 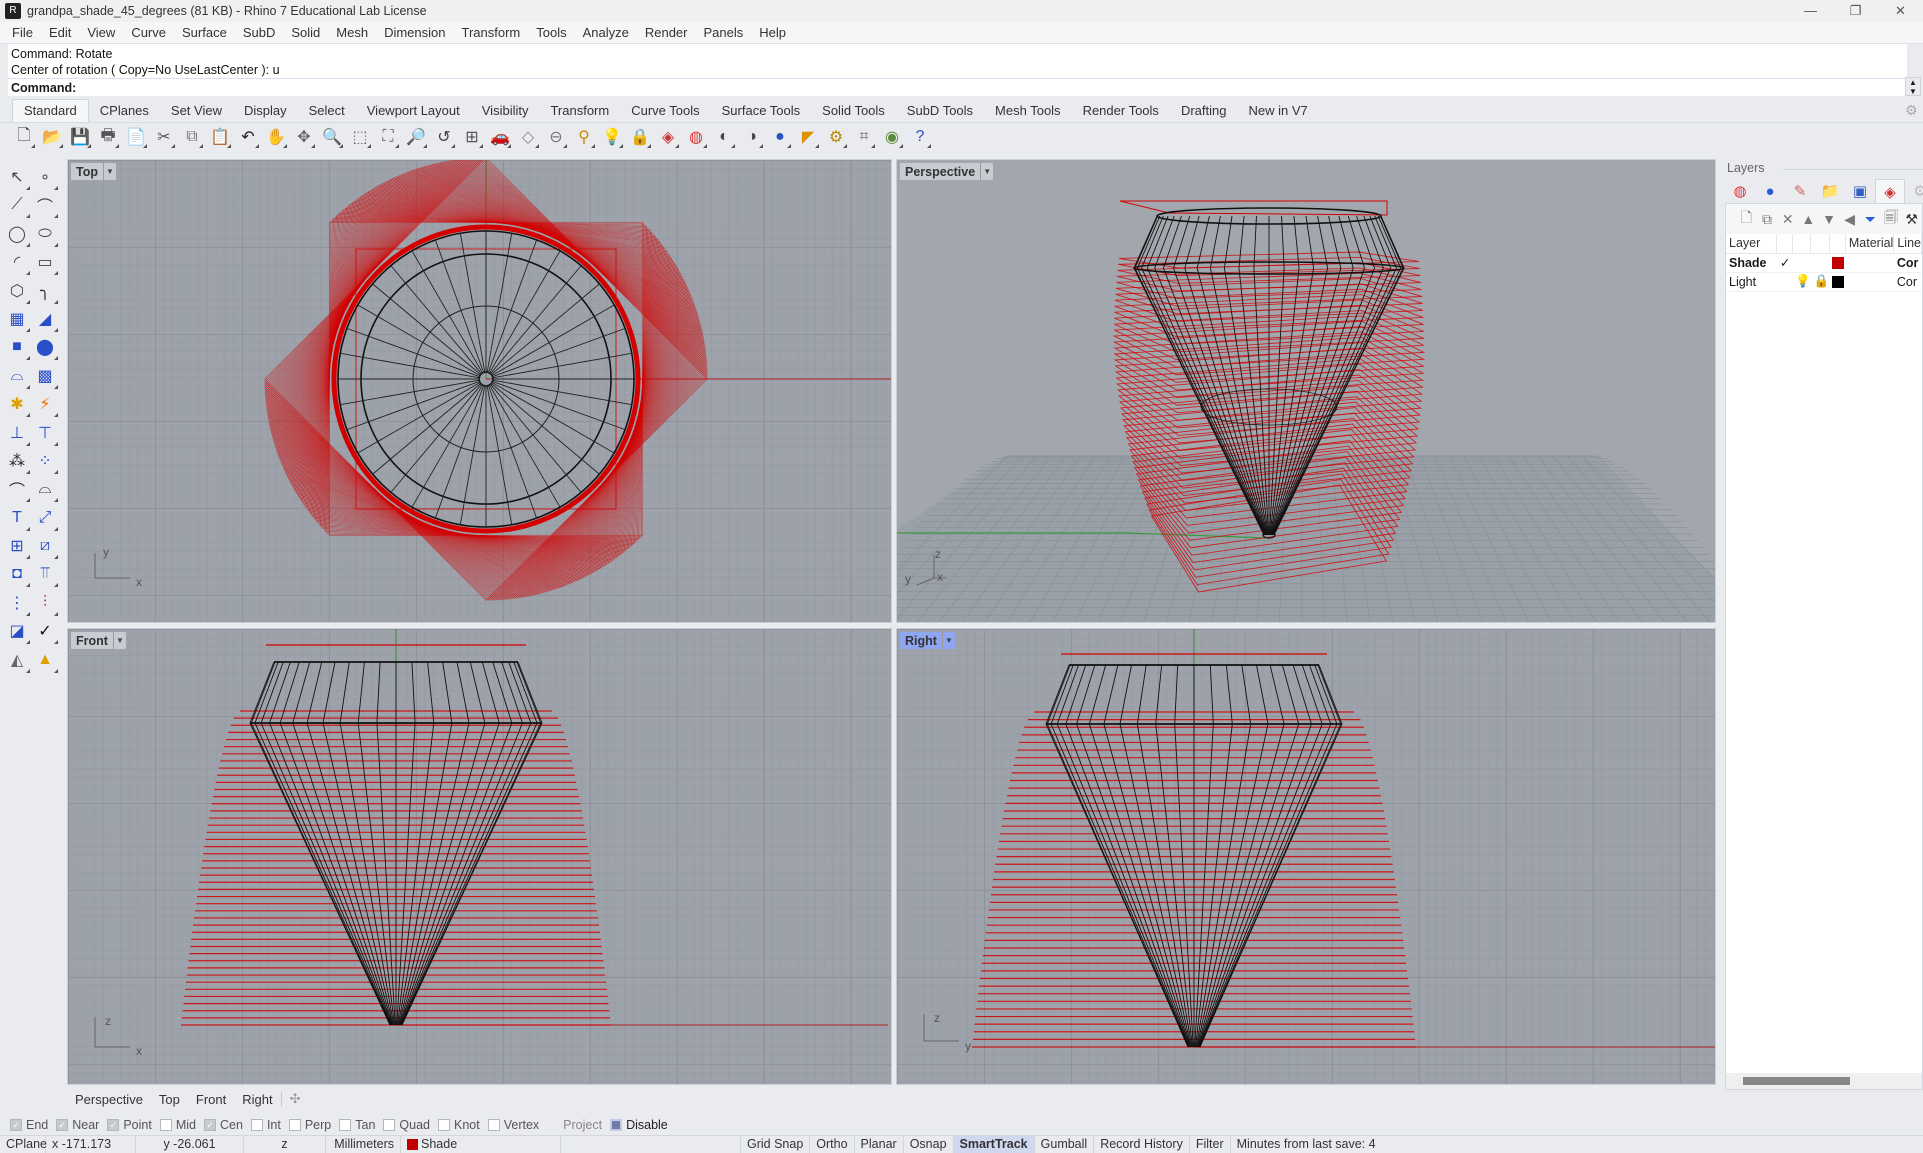 I want to click on status-toggle-record-history: Record History, so click(x=1142, y=1144).